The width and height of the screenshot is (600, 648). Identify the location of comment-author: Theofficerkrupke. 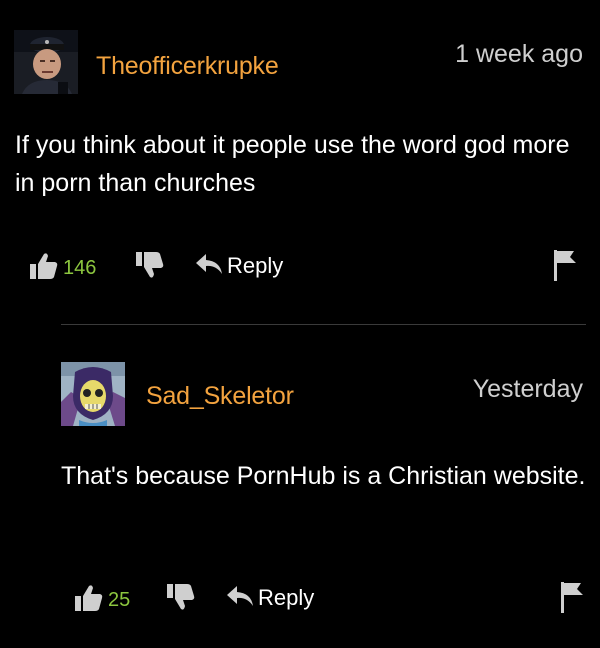
(187, 66).